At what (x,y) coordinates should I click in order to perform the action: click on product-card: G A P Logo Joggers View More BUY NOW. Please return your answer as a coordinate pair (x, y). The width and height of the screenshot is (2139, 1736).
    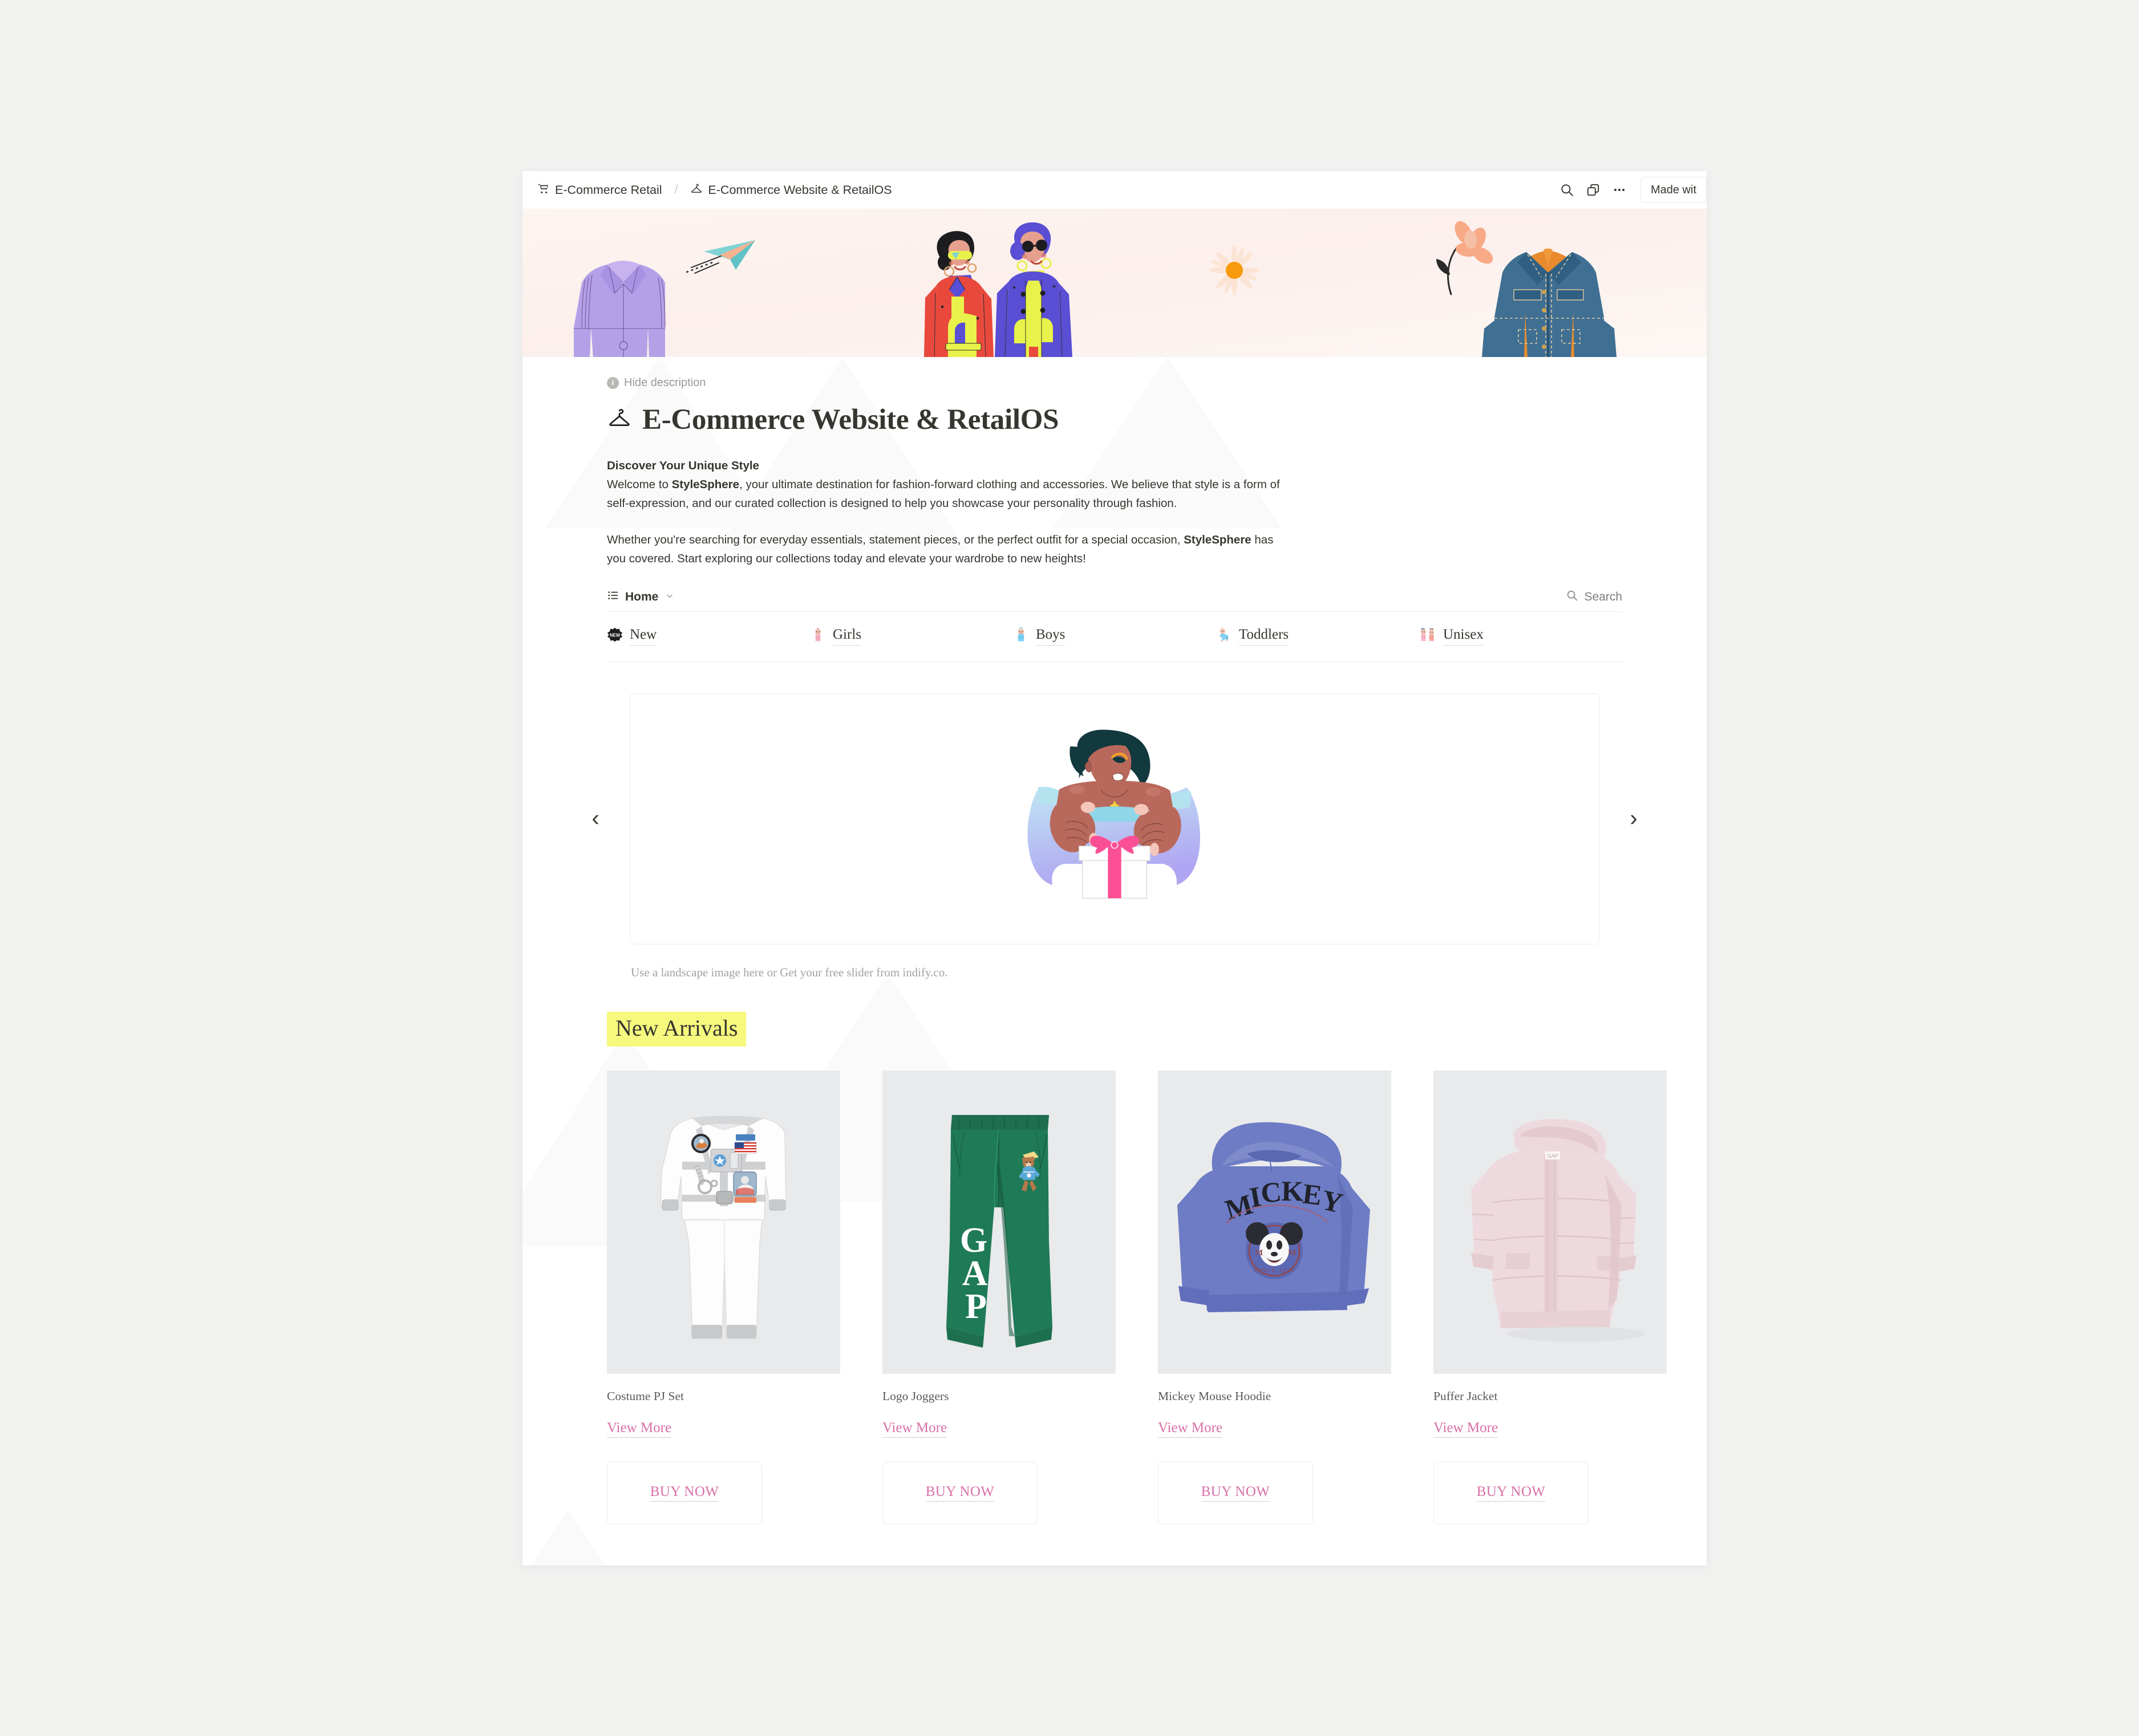
    Looking at the image, I should click on (999, 1297).